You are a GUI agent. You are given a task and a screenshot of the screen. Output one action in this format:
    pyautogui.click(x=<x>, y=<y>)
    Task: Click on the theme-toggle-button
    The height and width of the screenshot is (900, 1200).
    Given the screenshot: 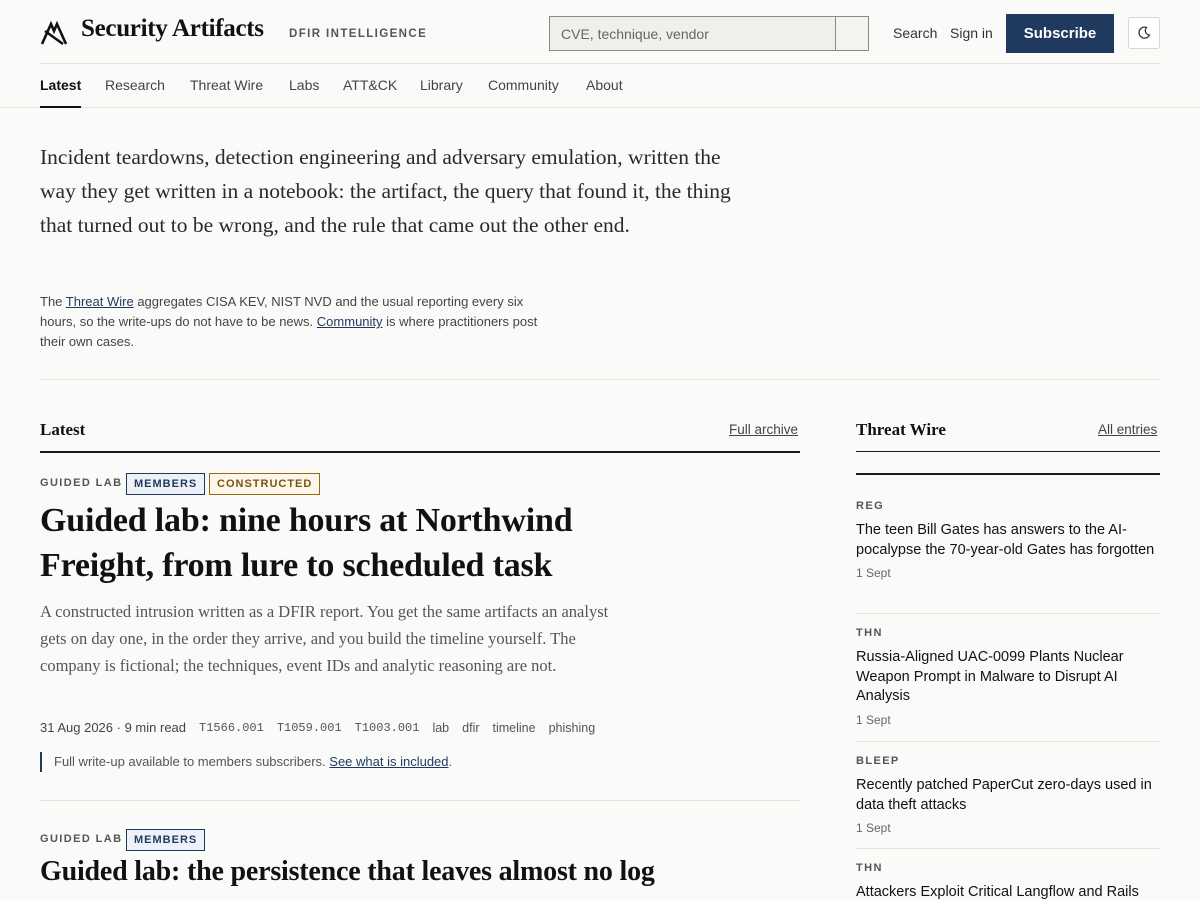 What is the action you would take?
    pyautogui.click(x=1144, y=33)
    